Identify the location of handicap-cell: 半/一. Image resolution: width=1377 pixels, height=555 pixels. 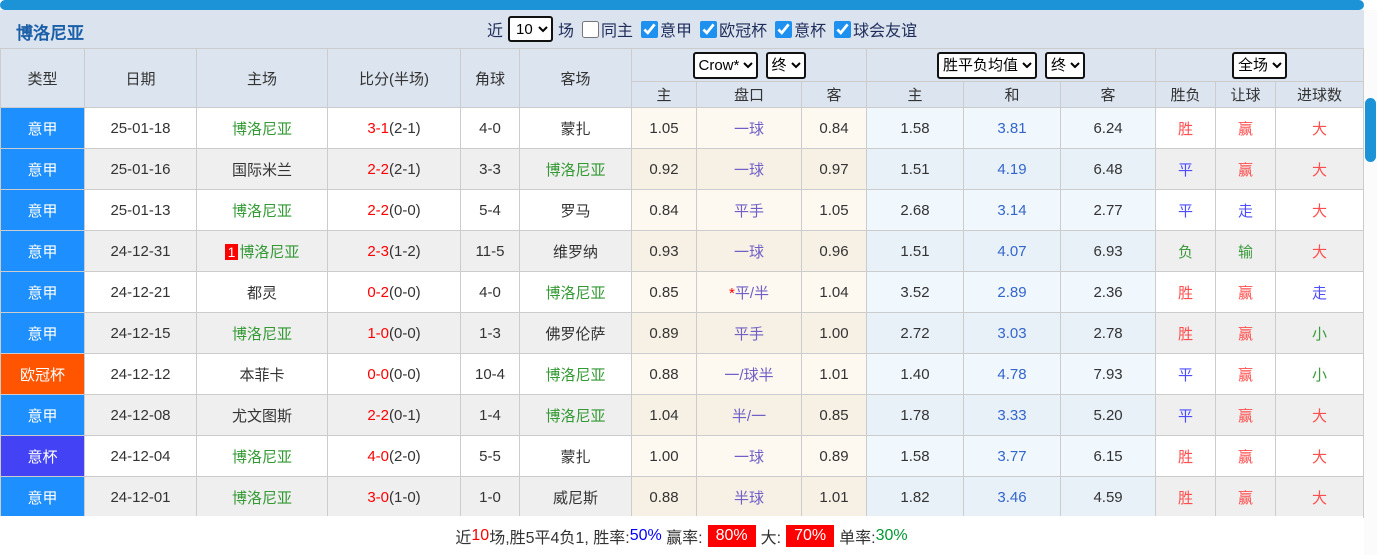
(749, 415).